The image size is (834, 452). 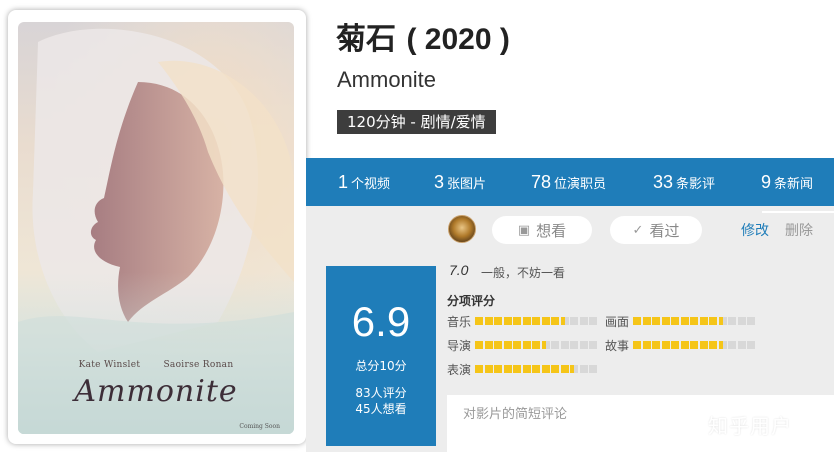 What do you see at coordinates (471, 301) in the screenshot?
I see `sub-ratings-heading: 分项评分` at bounding box center [471, 301].